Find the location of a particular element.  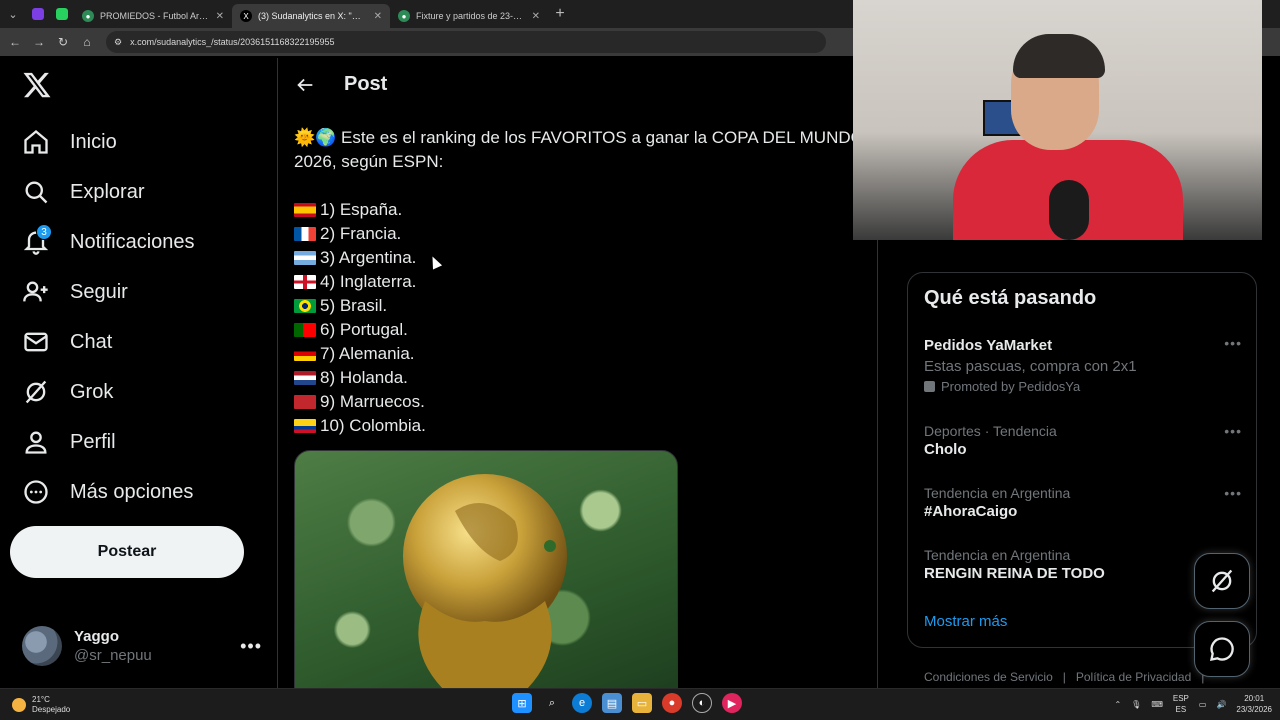

microphone is located at coordinates (1069, 210).